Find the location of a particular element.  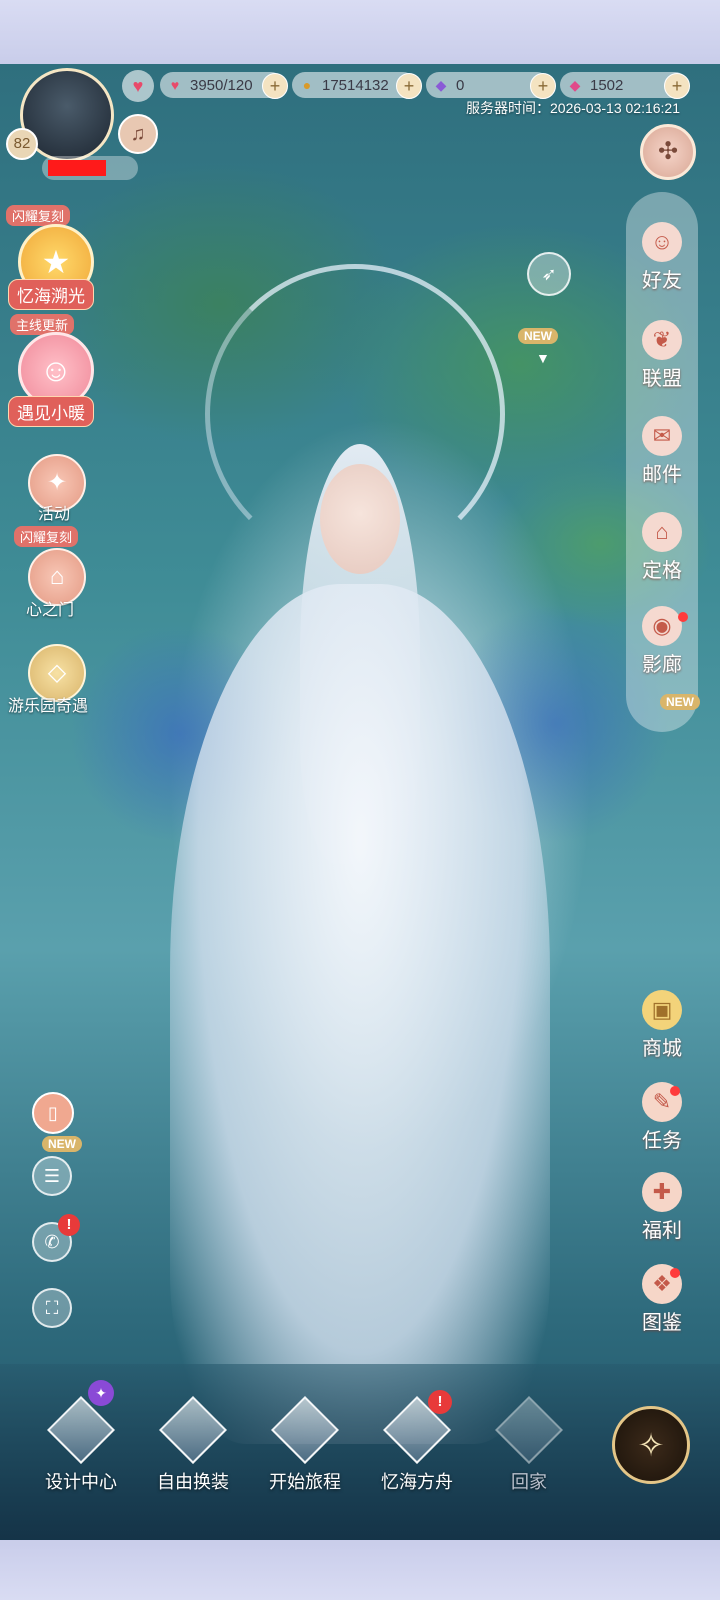

nav-label: 回家 is located at coordinates (529, 1482).